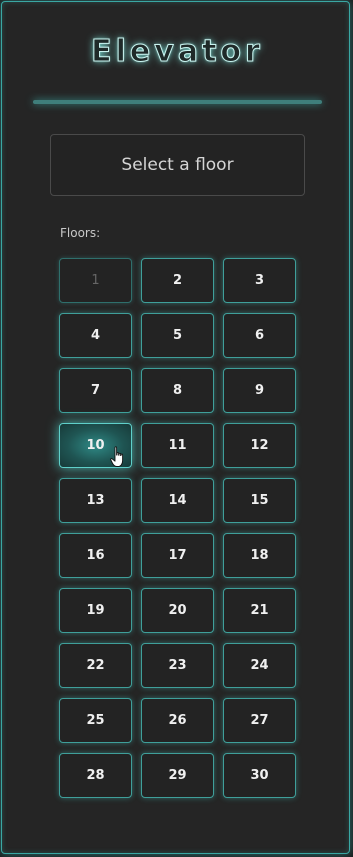 This screenshot has width=353, height=857. What do you see at coordinates (95, 335) in the screenshot?
I see `floor-button-4: 4` at bounding box center [95, 335].